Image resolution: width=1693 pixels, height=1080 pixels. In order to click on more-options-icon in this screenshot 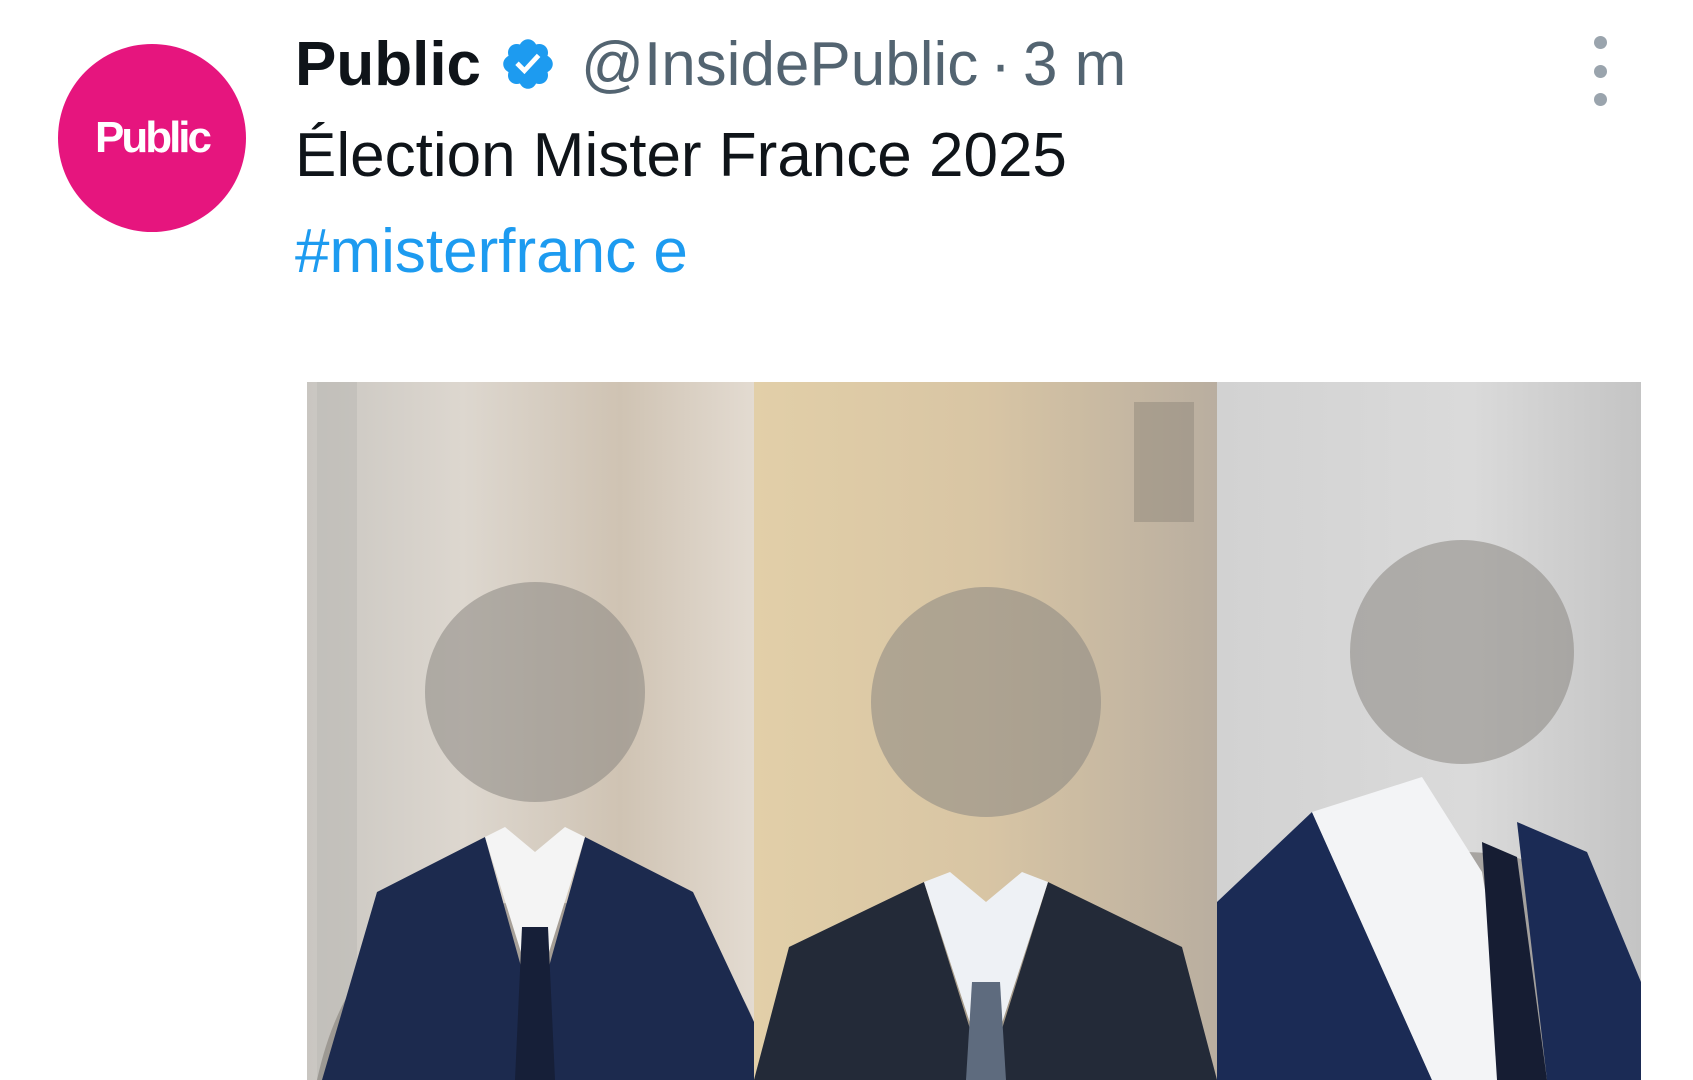, I will do `click(1600, 71)`.